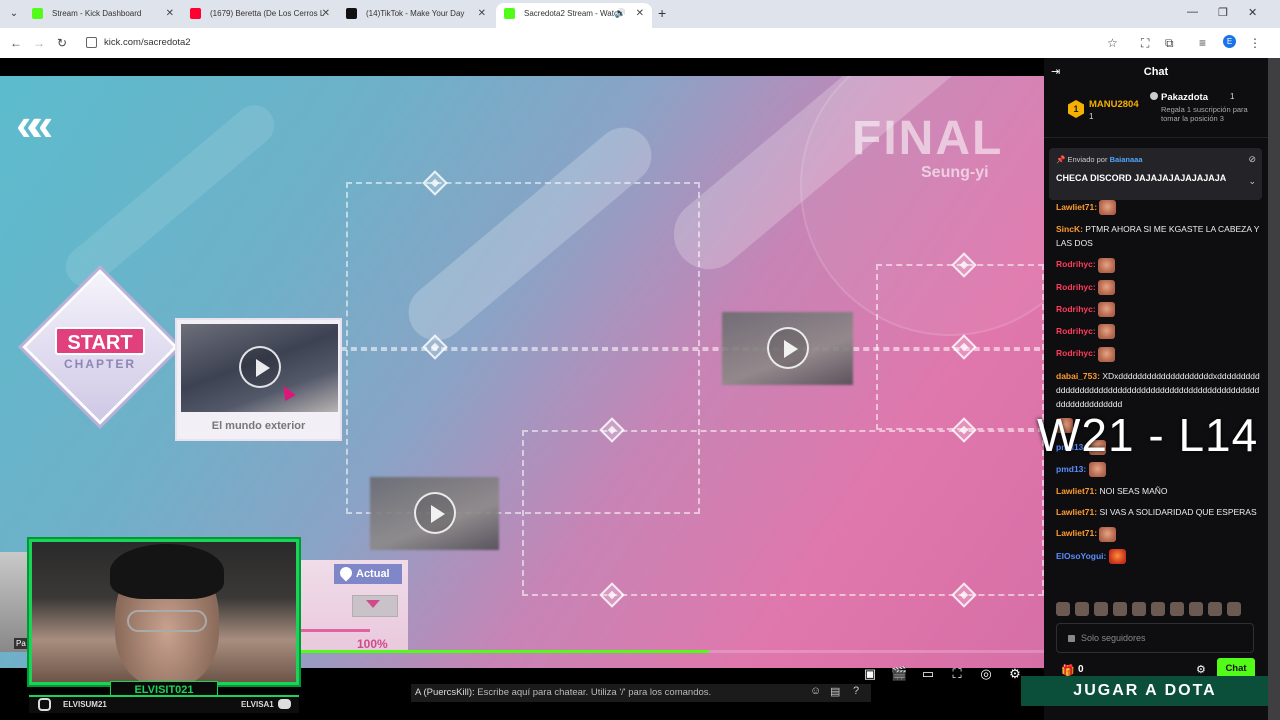 The image size is (1280, 720). Describe the element at coordinates (1232, 96) in the screenshot. I see `leader-count: 1` at that location.